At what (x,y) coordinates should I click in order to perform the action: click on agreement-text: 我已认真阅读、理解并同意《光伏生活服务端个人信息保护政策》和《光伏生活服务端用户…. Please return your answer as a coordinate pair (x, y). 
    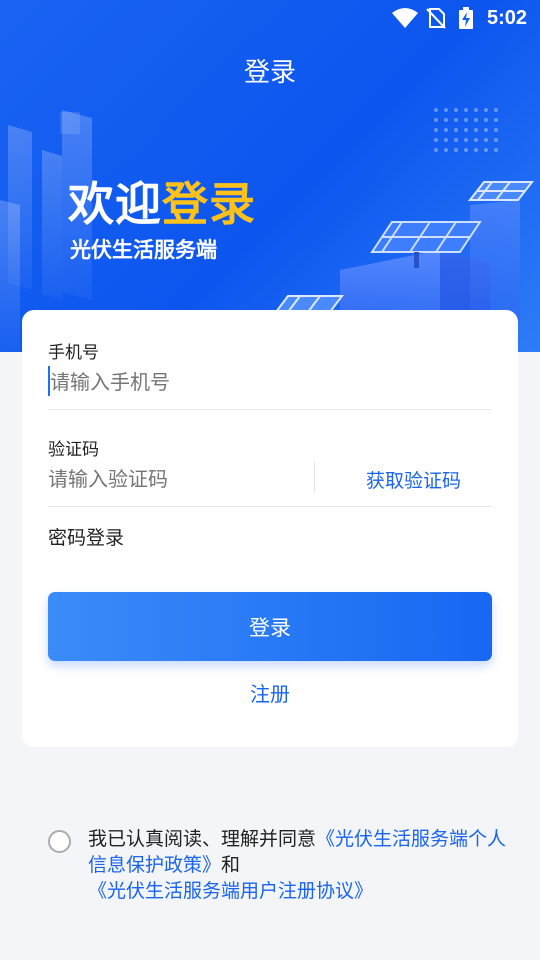
    Looking at the image, I should click on (303, 865).